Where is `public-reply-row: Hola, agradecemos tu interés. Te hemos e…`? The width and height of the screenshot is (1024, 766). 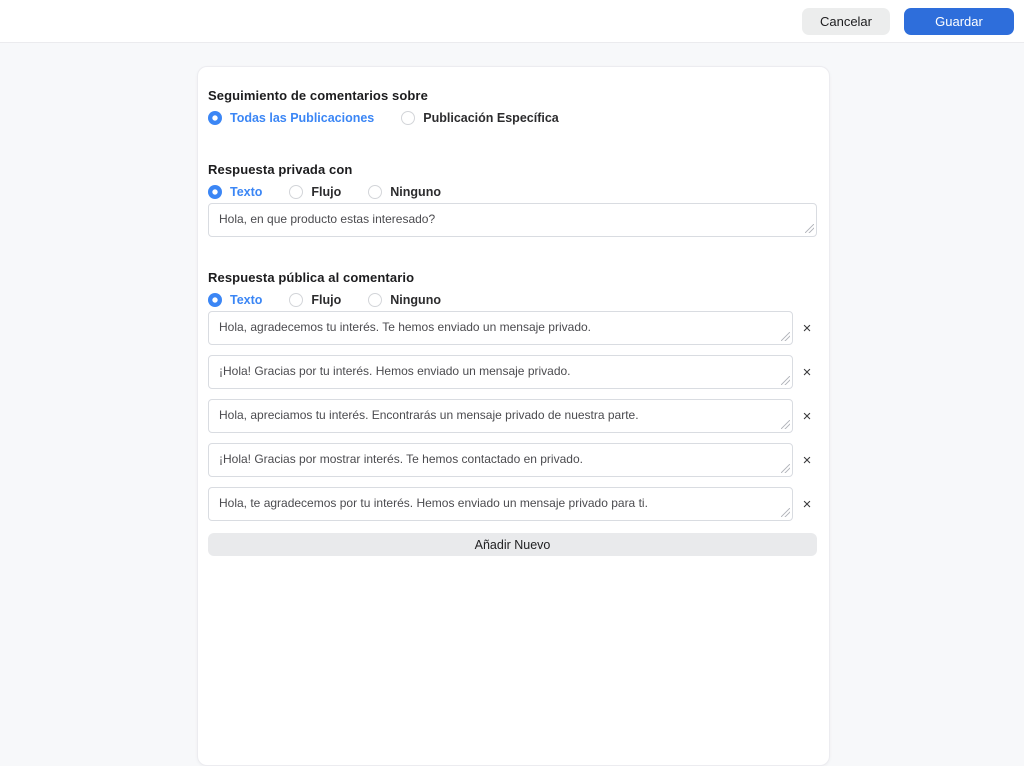
public-reply-row: Hola, agradecemos tu interés. Te hemos e… is located at coordinates (512, 328).